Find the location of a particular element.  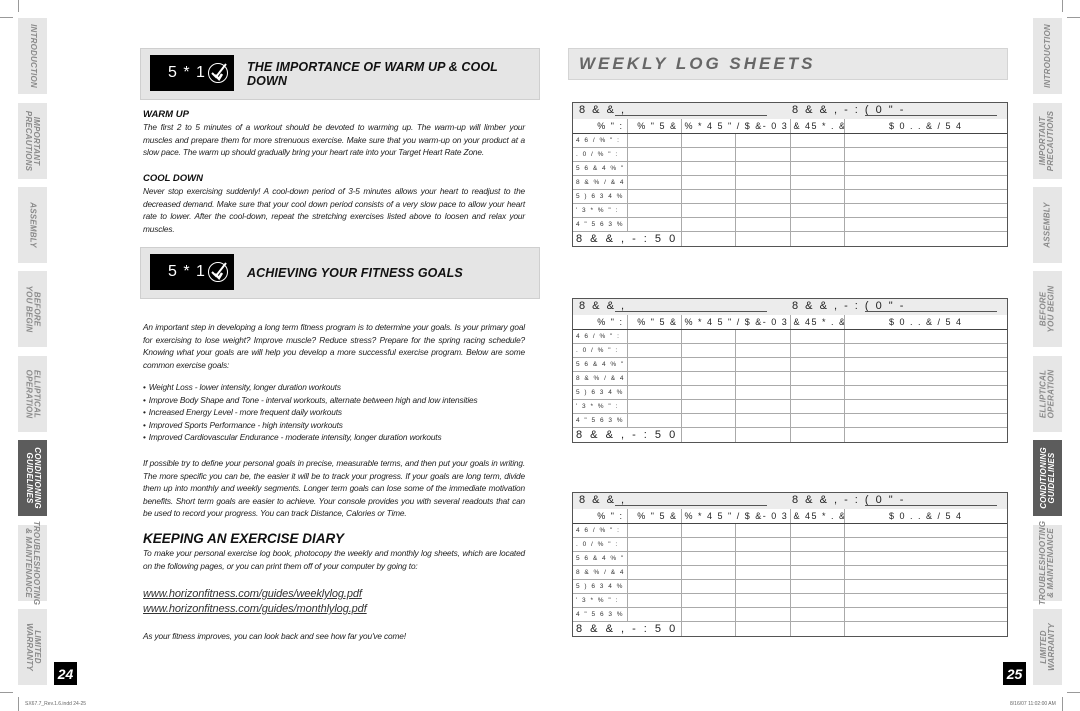

tab-limited-warranty: LIMITED WARRANTY is located at coordinates (1047, 647).